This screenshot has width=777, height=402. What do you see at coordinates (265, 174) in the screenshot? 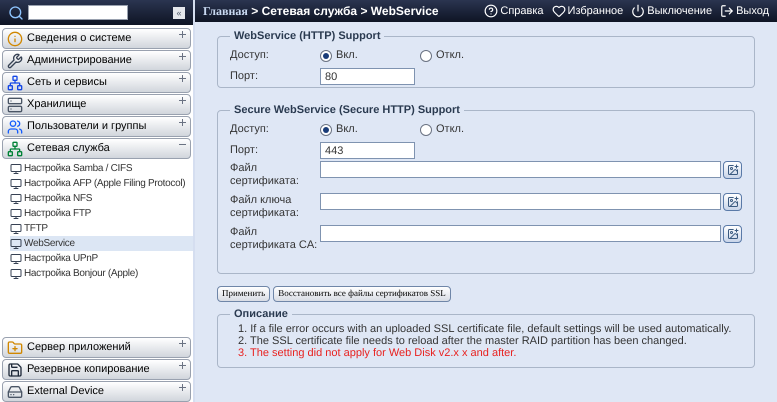
I see `field-label: Файл сертификата:` at bounding box center [265, 174].